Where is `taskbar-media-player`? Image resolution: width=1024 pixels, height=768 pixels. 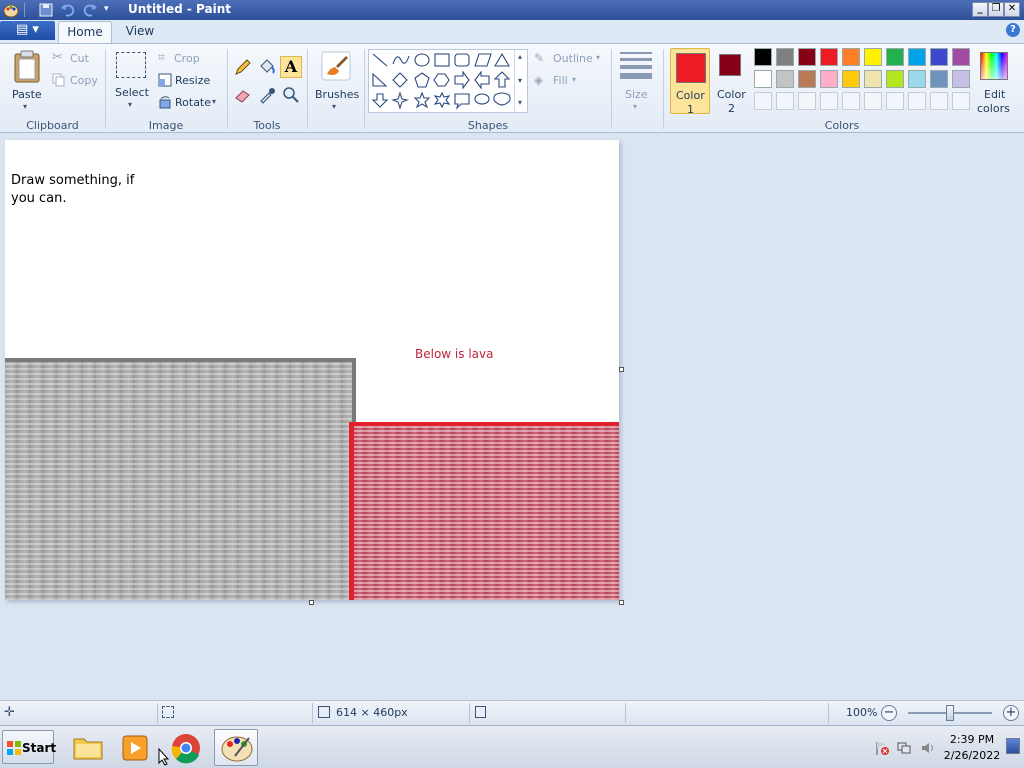
taskbar-media-player is located at coordinates (136, 747).